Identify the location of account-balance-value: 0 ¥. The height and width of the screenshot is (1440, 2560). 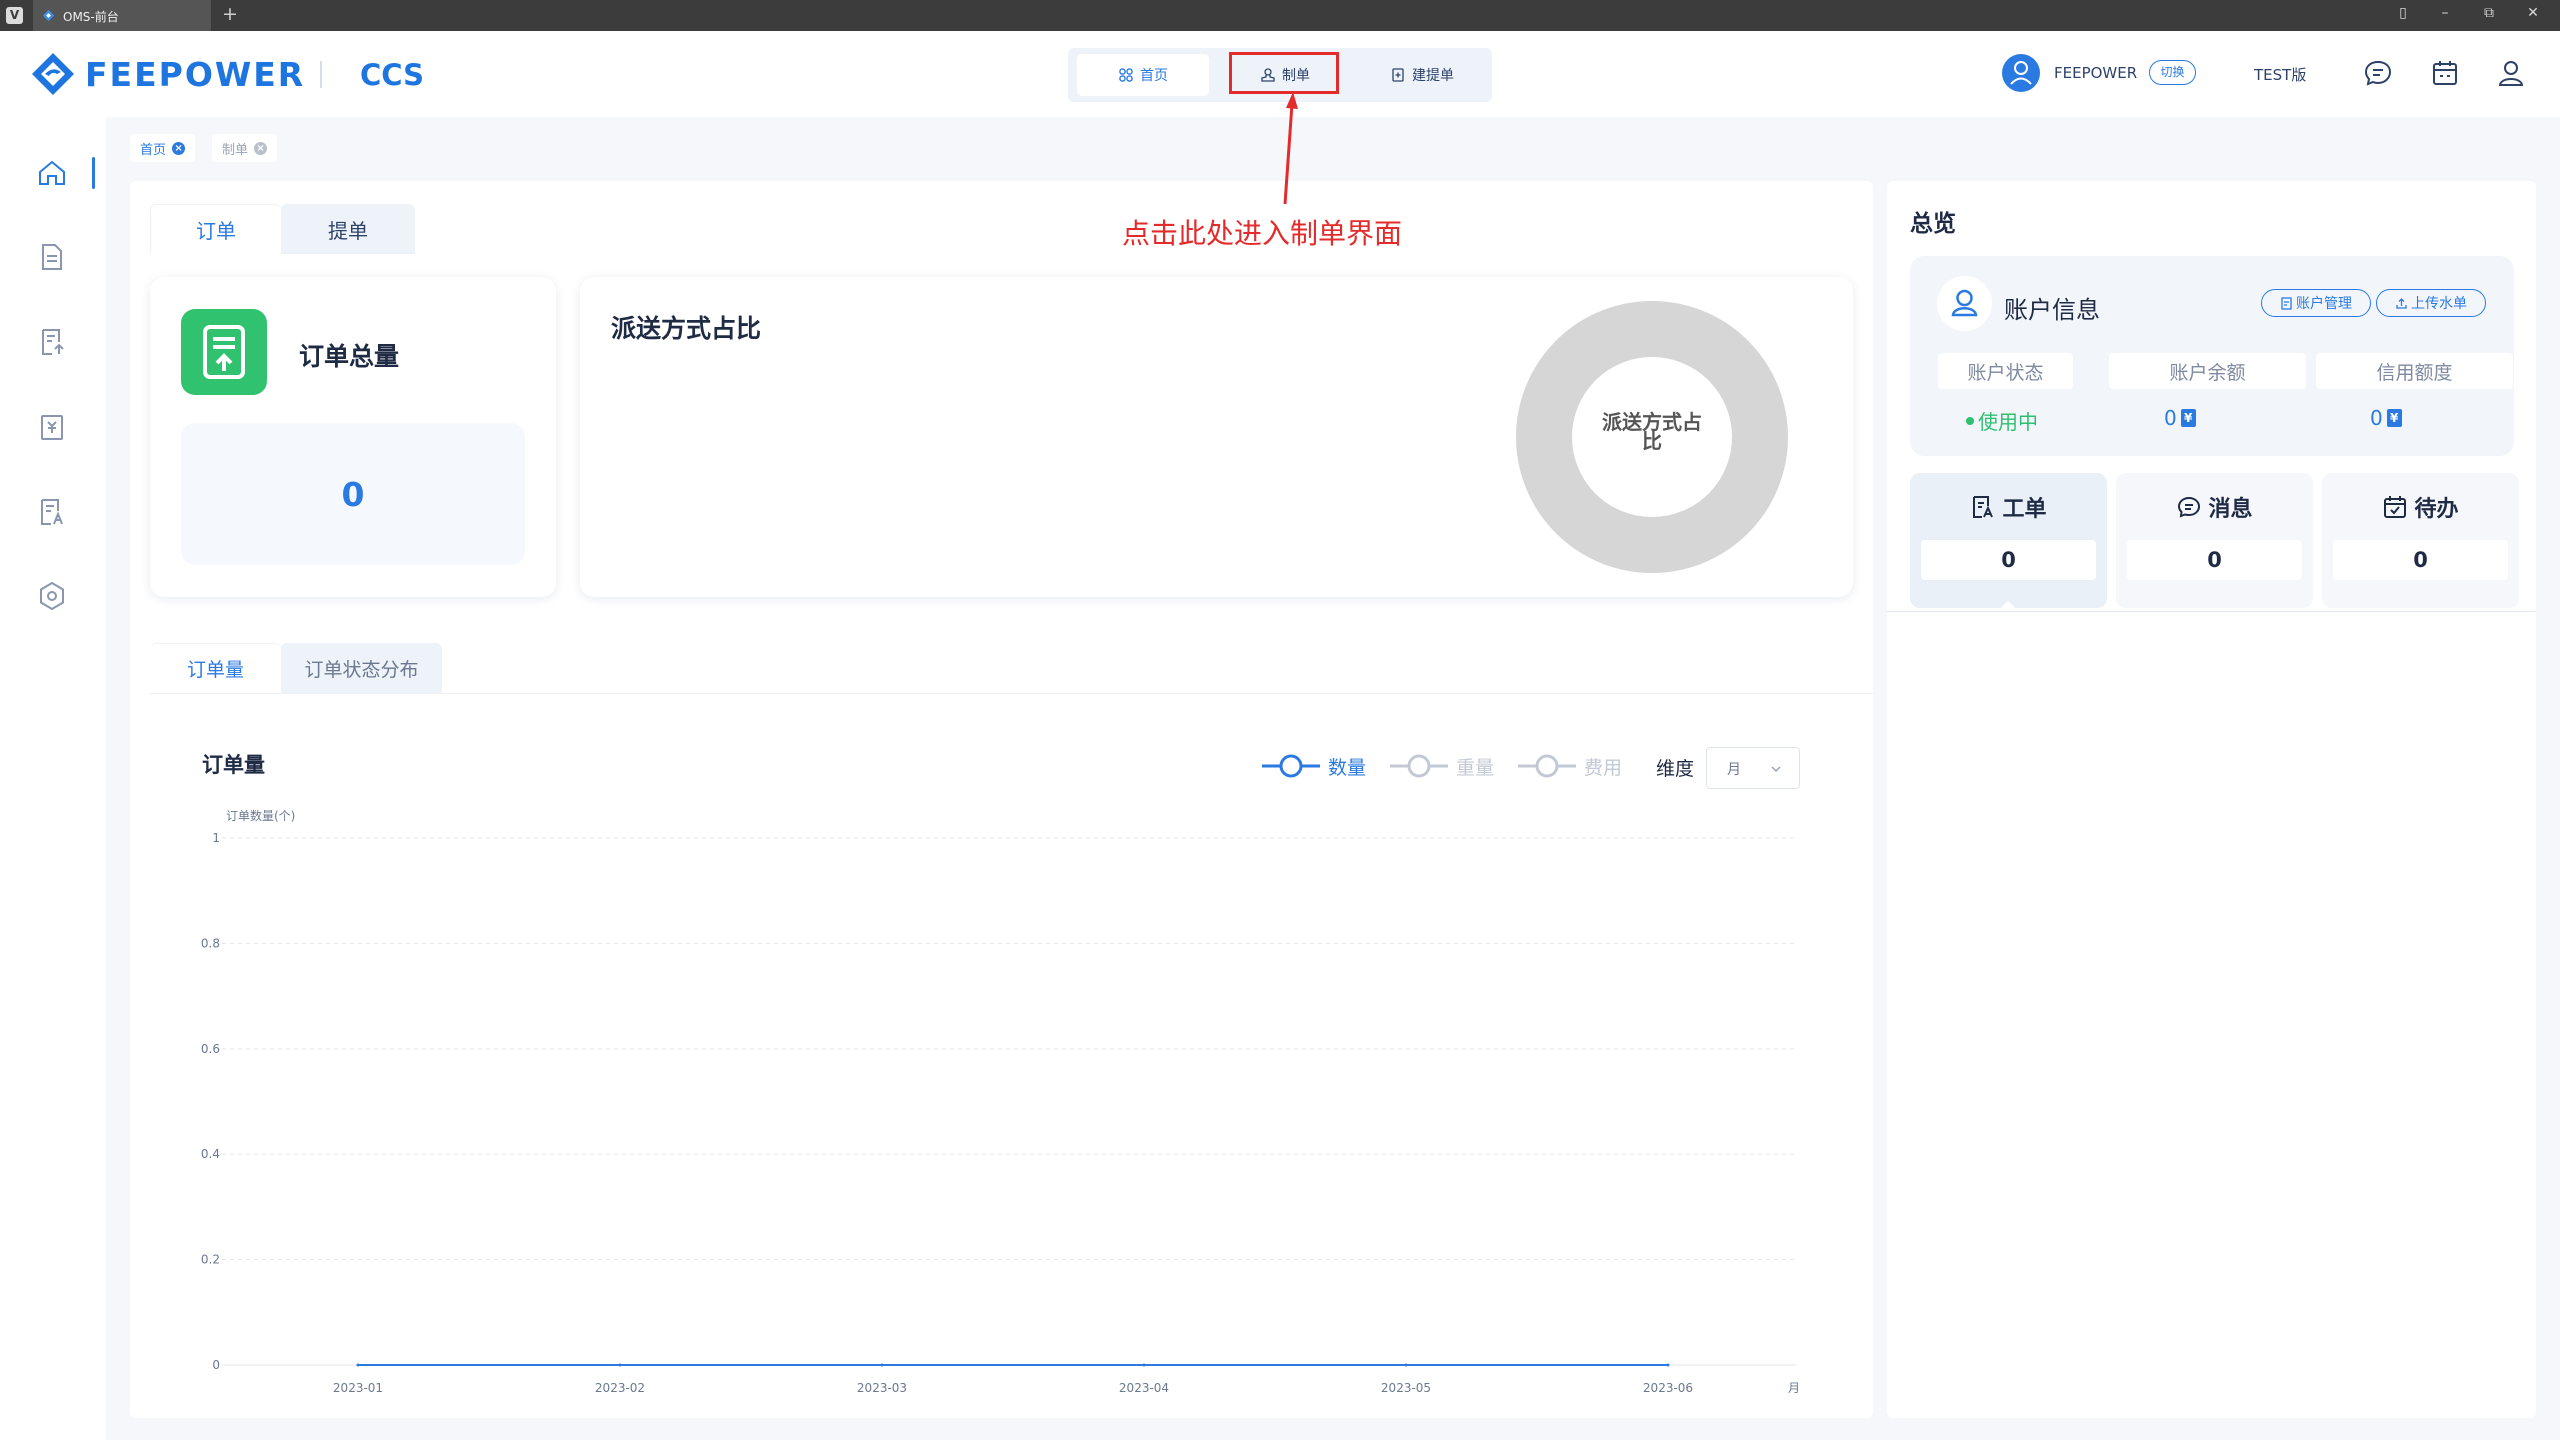
(2180, 418).